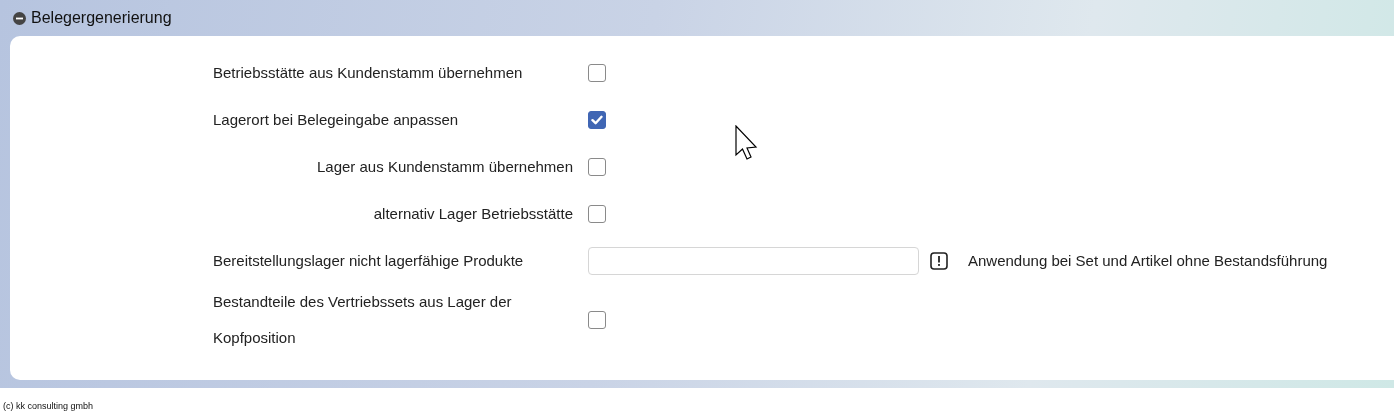  I want to click on option-label: Bestandteile des Vertriebssets aus Lager der Kopfposition, so click(363, 320).